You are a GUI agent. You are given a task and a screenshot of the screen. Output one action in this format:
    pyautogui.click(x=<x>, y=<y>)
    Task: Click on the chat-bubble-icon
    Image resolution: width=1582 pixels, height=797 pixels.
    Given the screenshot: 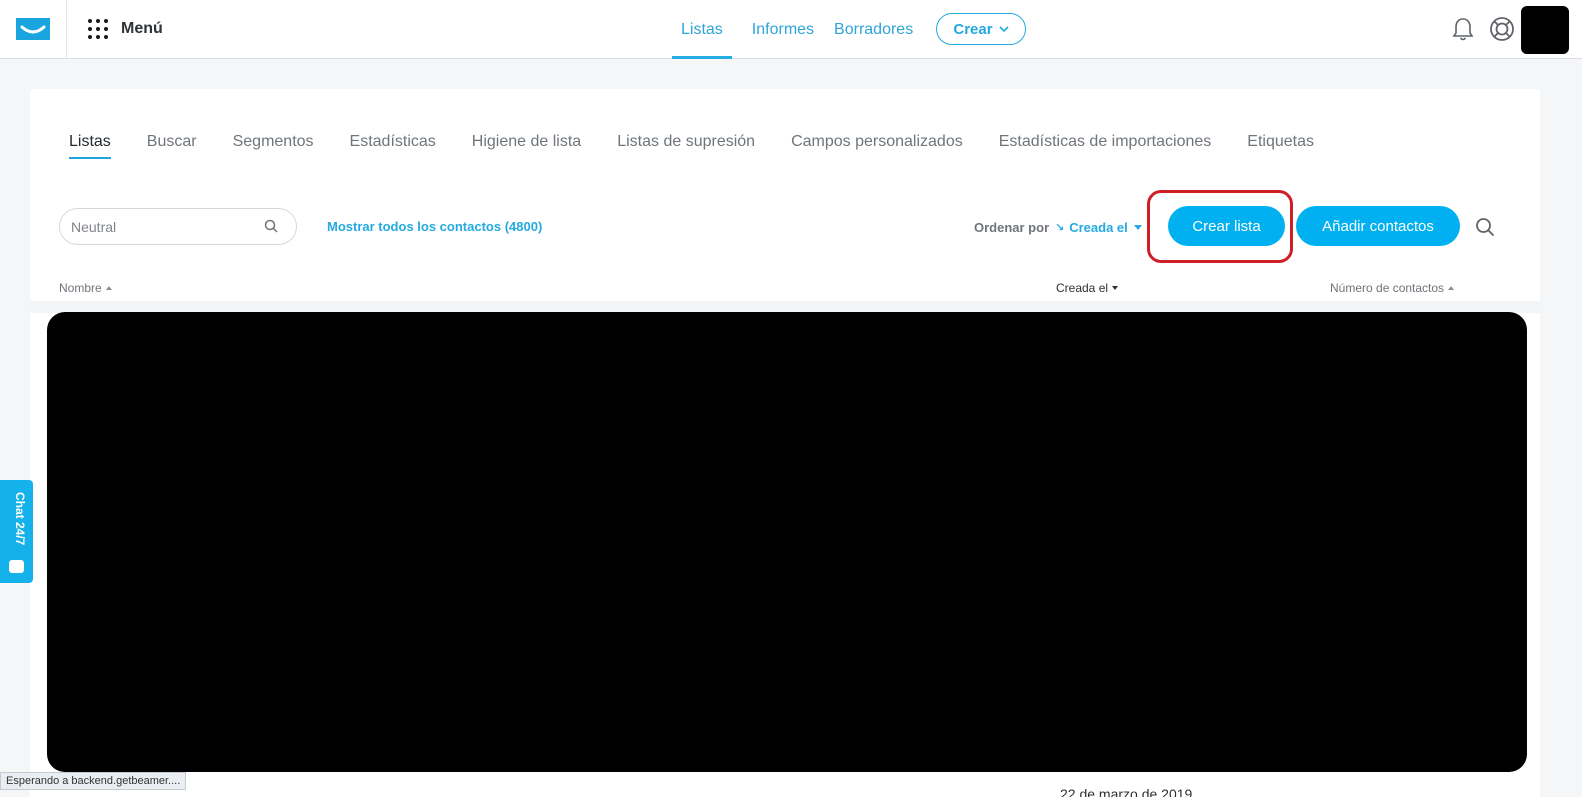 What is the action you would take?
    pyautogui.click(x=16, y=566)
    